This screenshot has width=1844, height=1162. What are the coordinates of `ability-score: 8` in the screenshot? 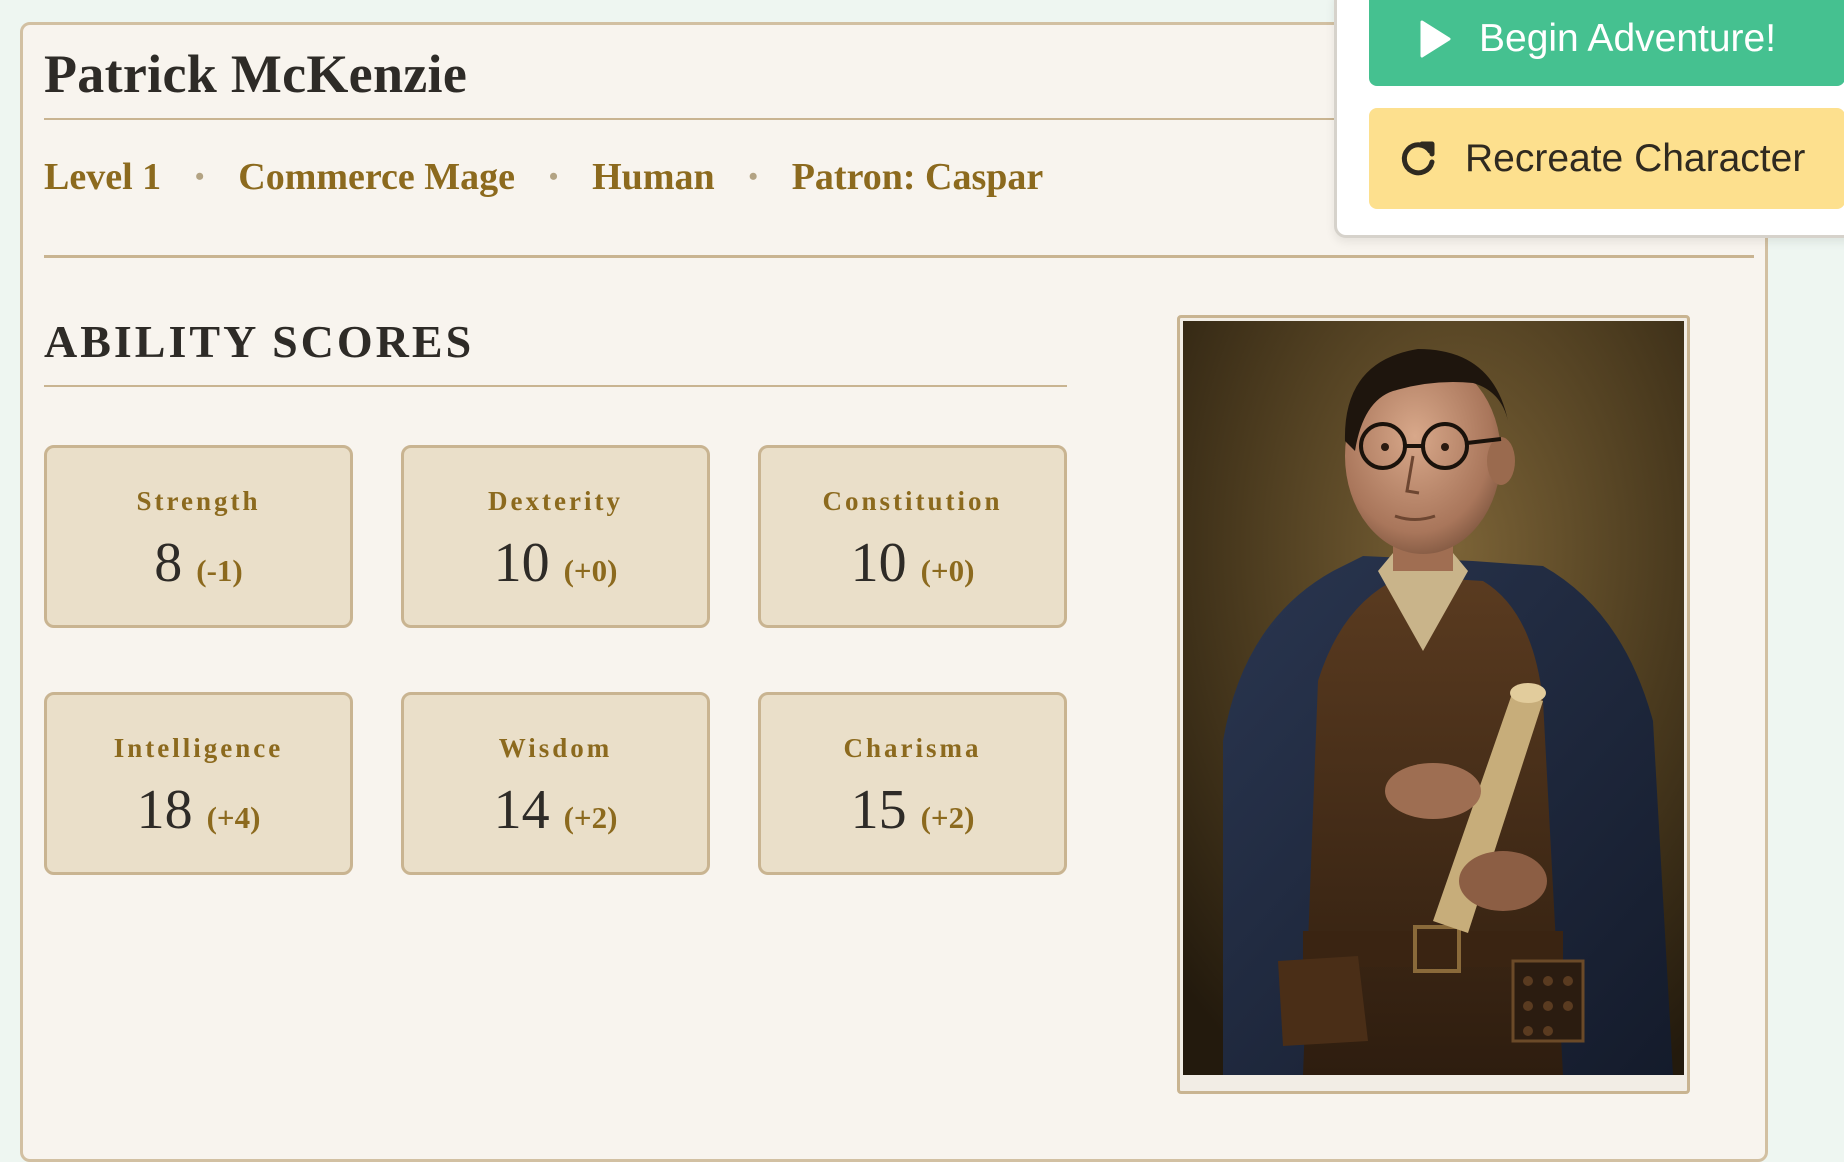 It's located at (168, 563).